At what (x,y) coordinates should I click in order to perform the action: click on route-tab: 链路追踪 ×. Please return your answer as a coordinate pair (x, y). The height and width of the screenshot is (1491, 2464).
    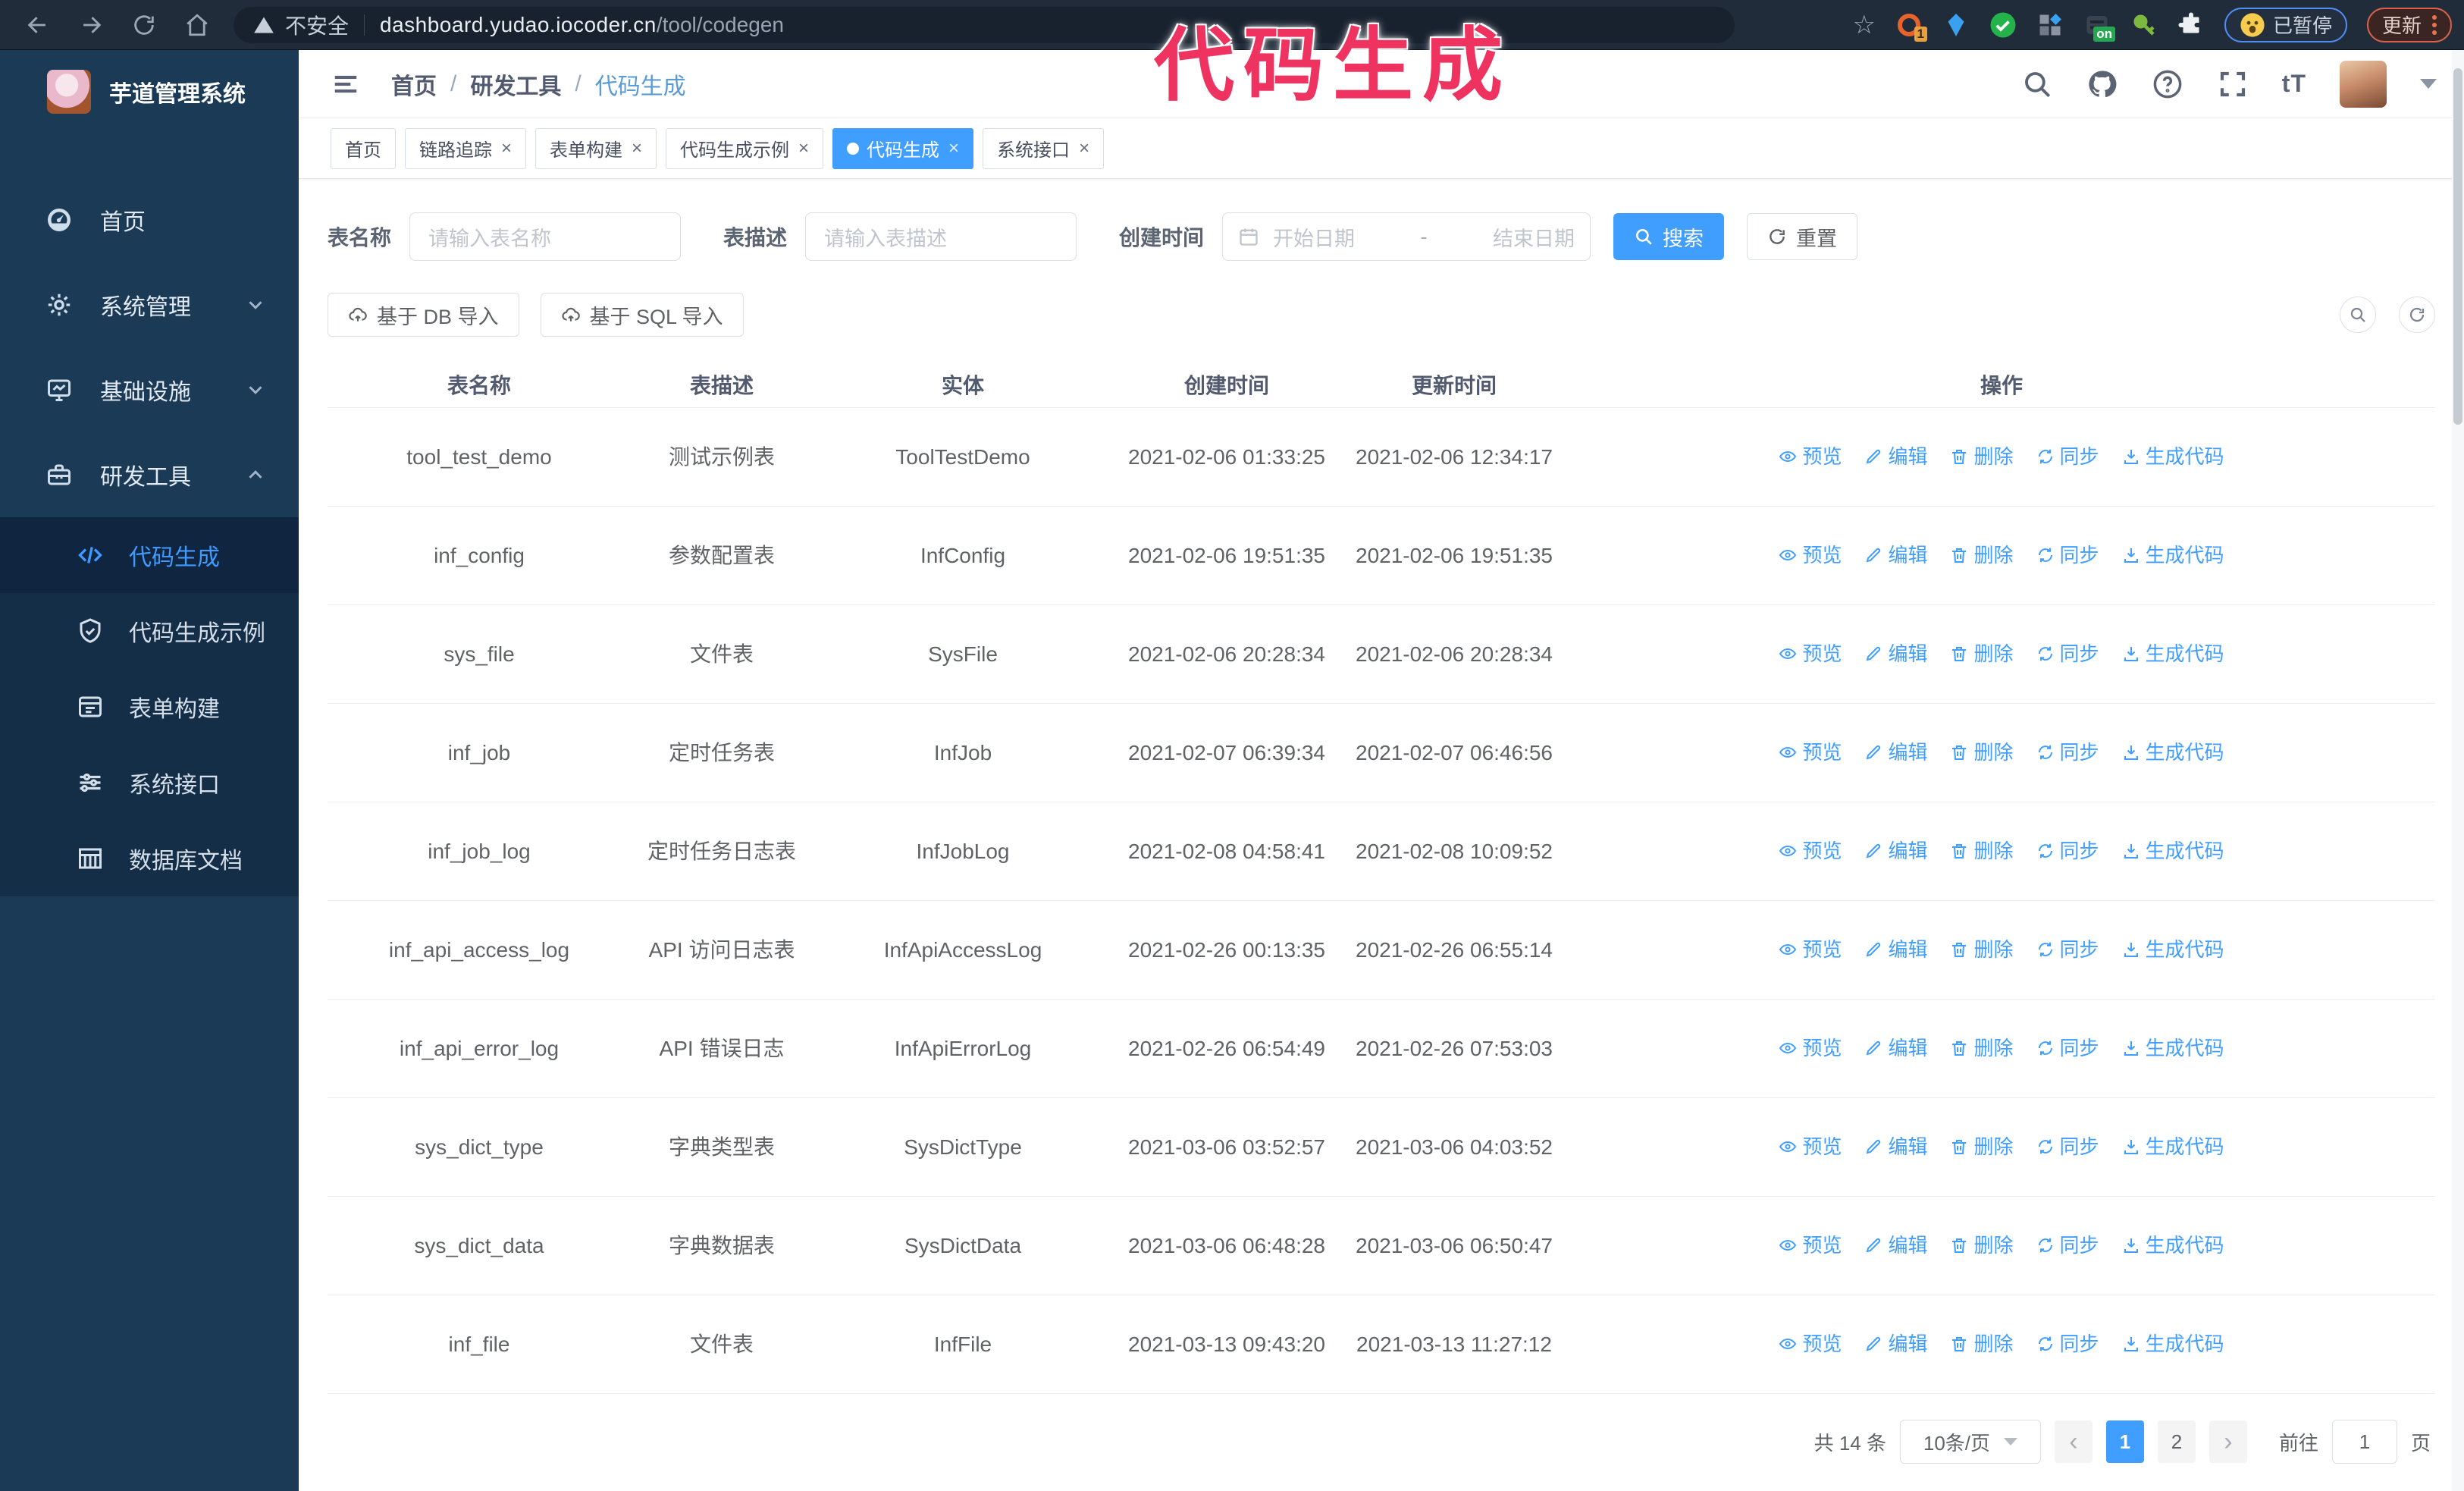
    Looking at the image, I should click on (466, 148).